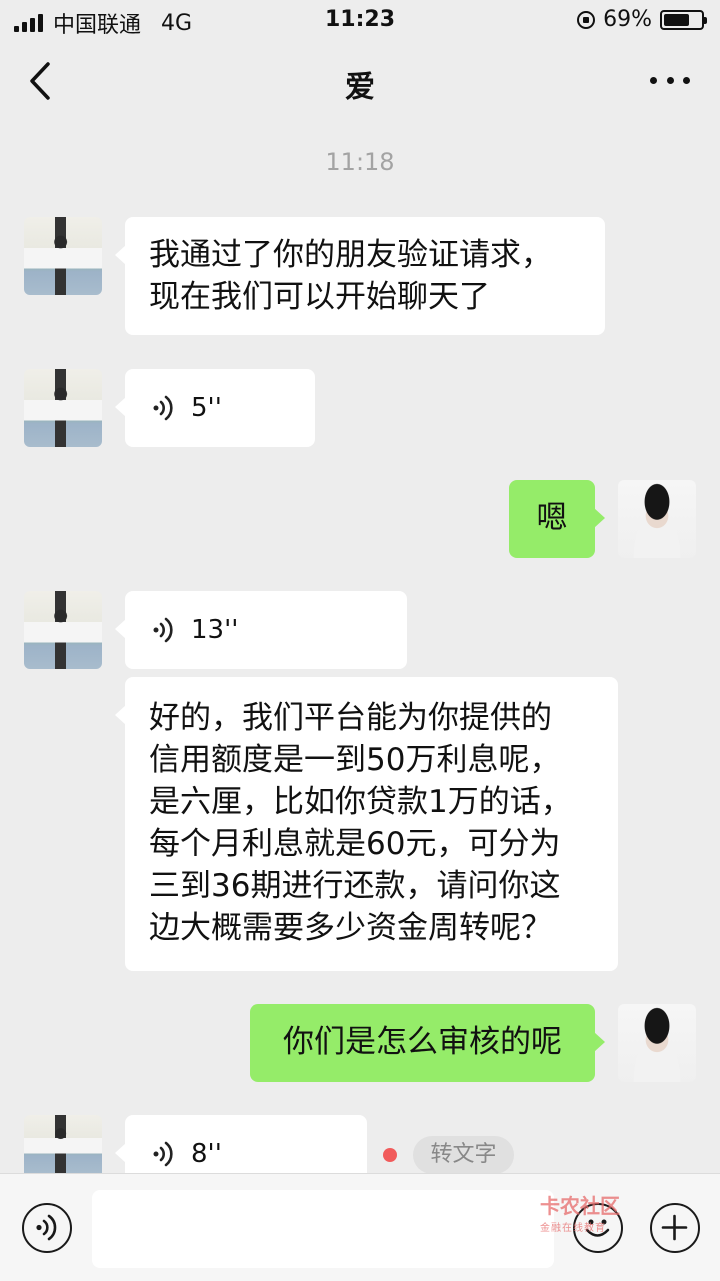 The height and width of the screenshot is (1281, 720). Describe the element at coordinates (586, 19) in the screenshot. I see `rotation-lock-icon` at that location.